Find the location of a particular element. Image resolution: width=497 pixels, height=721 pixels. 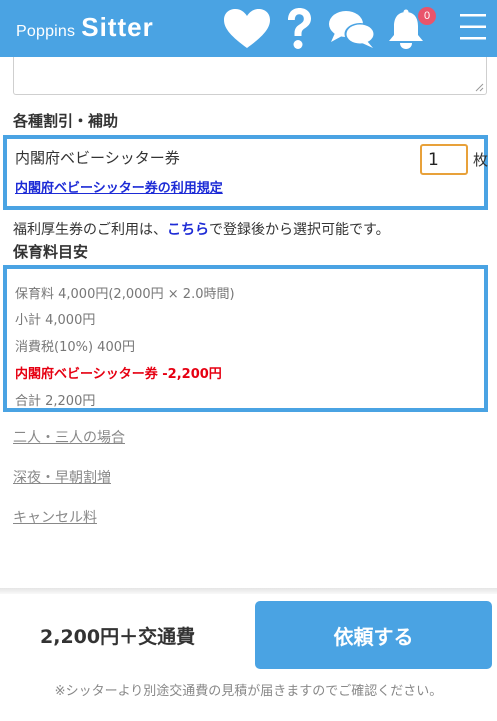

notification-count-badge: 0 is located at coordinates (427, 16).